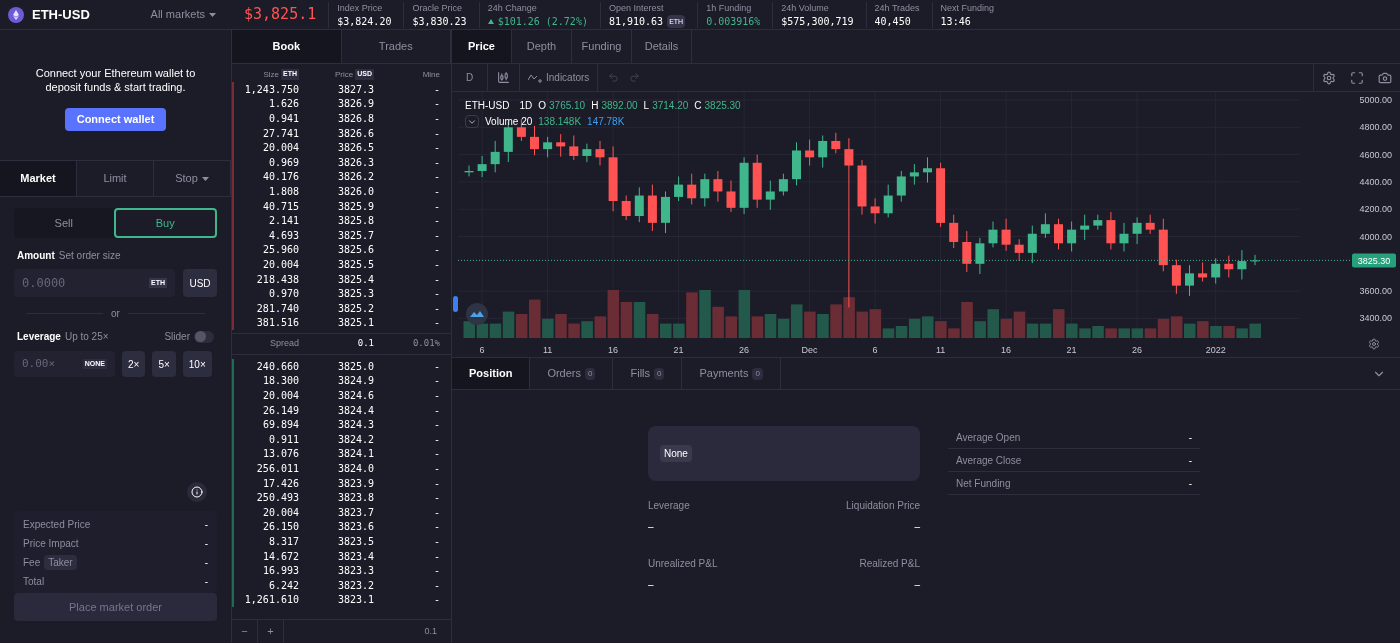 This screenshot has height=643, width=1400. Describe the element at coordinates (1385, 77) in the screenshot. I see `camera-icon` at that location.